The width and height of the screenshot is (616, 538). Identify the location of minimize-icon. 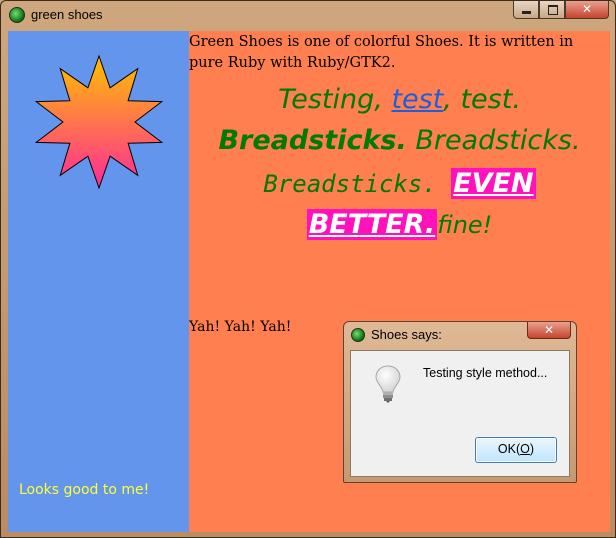
(526, 12).